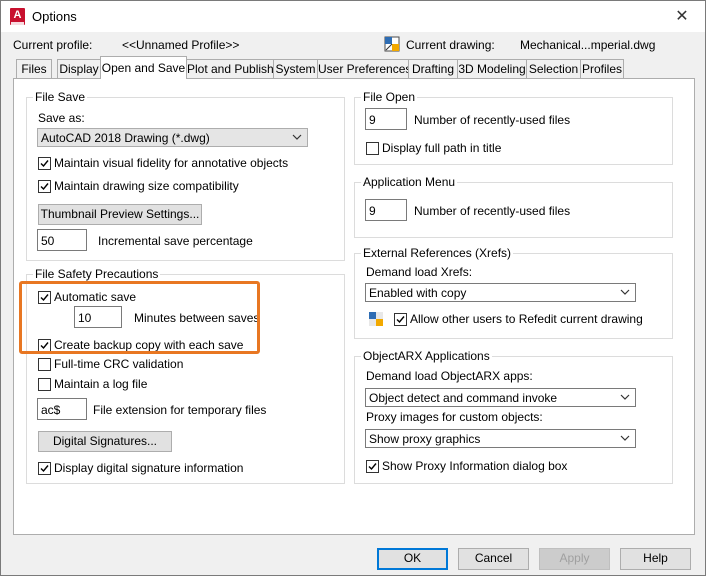 The image size is (706, 576). Describe the element at coordinates (372, 148) in the screenshot. I see `full-path-checkbox` at that location.